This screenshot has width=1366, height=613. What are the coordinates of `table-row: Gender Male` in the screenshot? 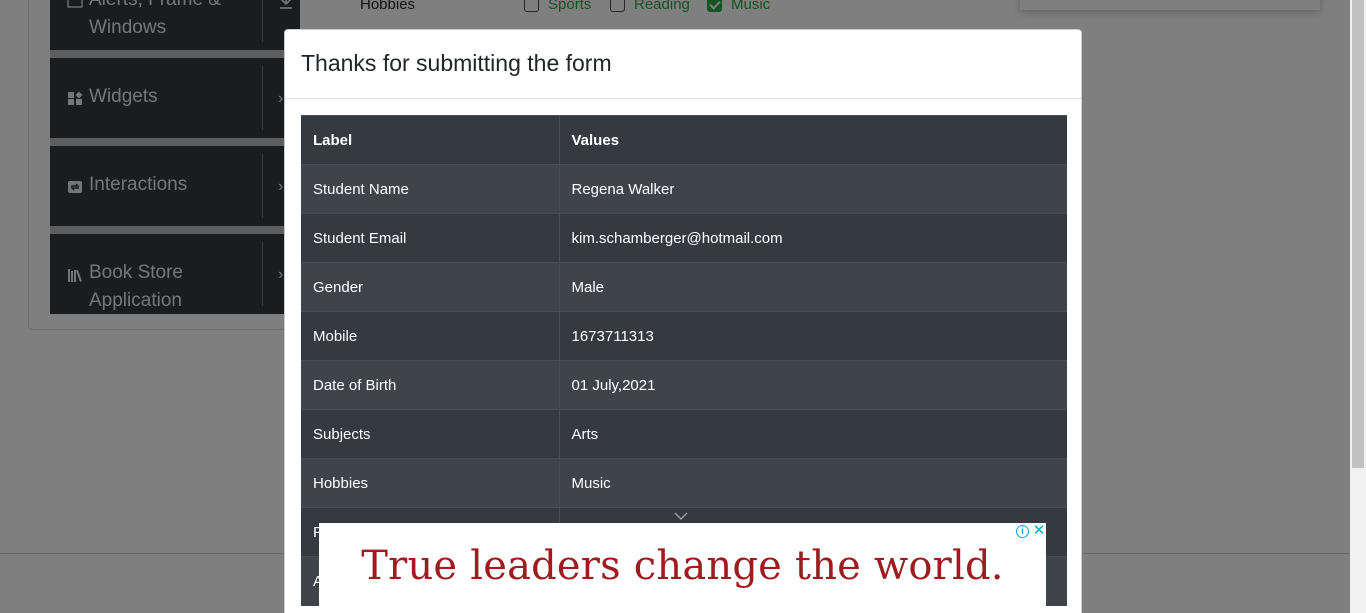 It's located at (684, 287).